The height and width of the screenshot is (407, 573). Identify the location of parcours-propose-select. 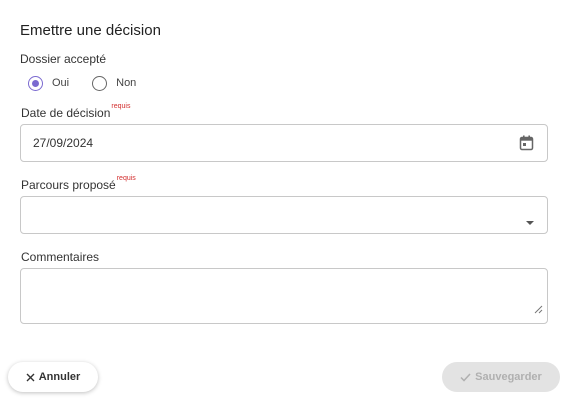
(284, 215).